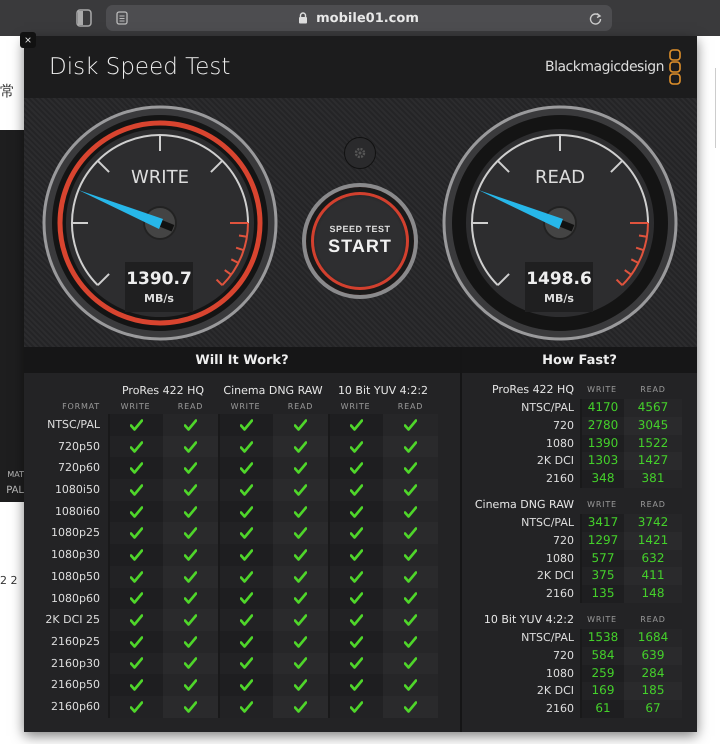  Describe the element at coordinates (653, 559) in the screenshot. I see `table-cell: 632` at that location.